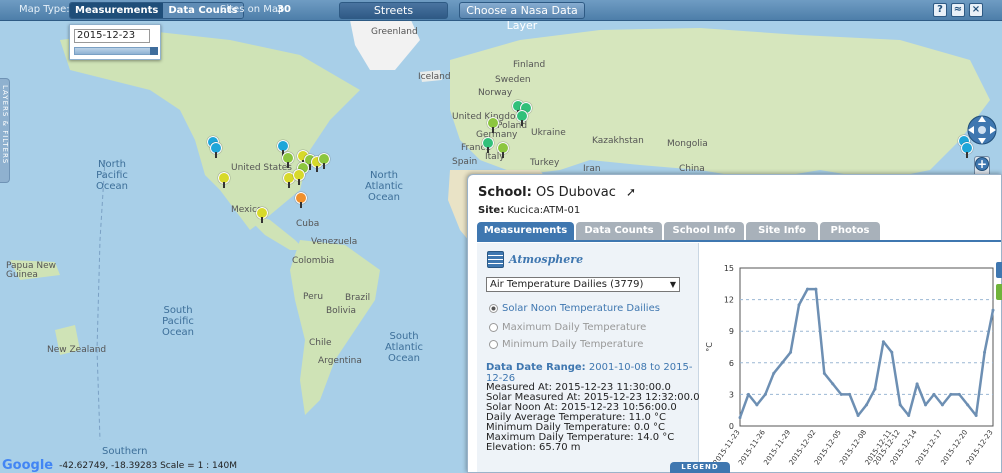  I want to click on chart-view-button, so click(999, 292).